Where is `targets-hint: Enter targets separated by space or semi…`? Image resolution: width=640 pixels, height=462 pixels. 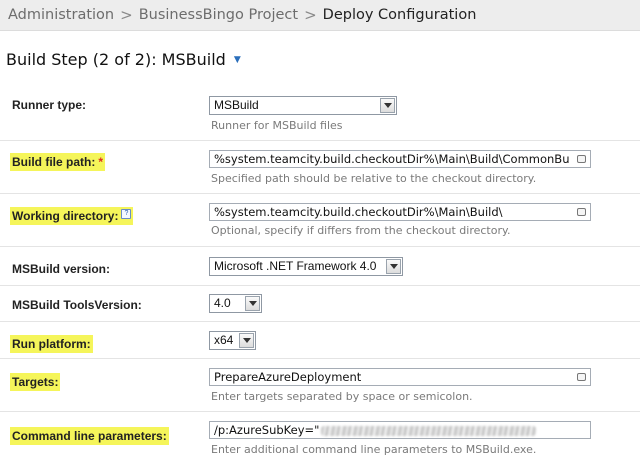
targets-hint: Enter targets separated by space or semi… is located at coordinates (342, 396).